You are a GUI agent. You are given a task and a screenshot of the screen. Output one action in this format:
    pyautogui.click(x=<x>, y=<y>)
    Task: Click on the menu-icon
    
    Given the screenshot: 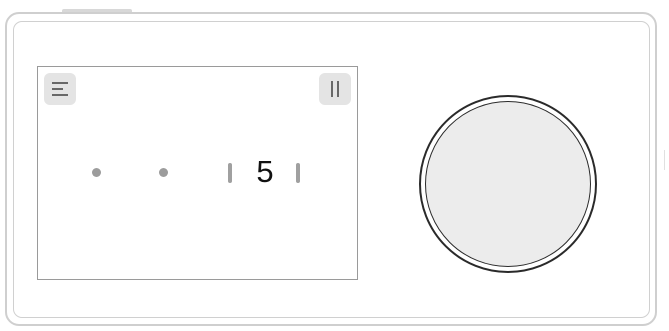 What is the action you would take?
    pyautogui.click(x=60, y=89)
    